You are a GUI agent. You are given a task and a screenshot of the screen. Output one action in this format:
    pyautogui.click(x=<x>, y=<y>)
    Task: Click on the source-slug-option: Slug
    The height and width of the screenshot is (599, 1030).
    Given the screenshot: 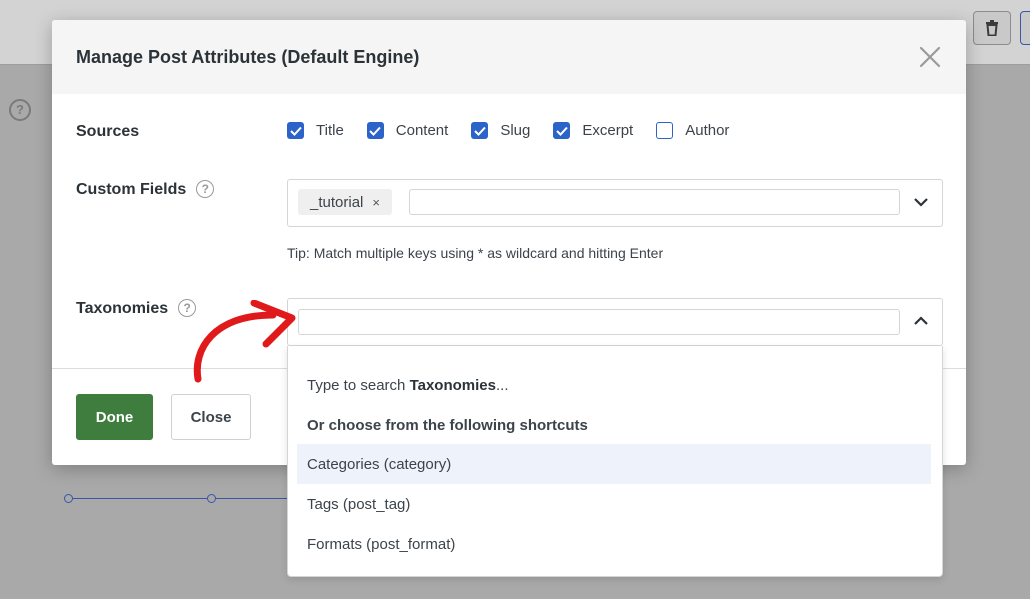 What is the action you would take?
    pyautogui.click(x=500, y=130)
    